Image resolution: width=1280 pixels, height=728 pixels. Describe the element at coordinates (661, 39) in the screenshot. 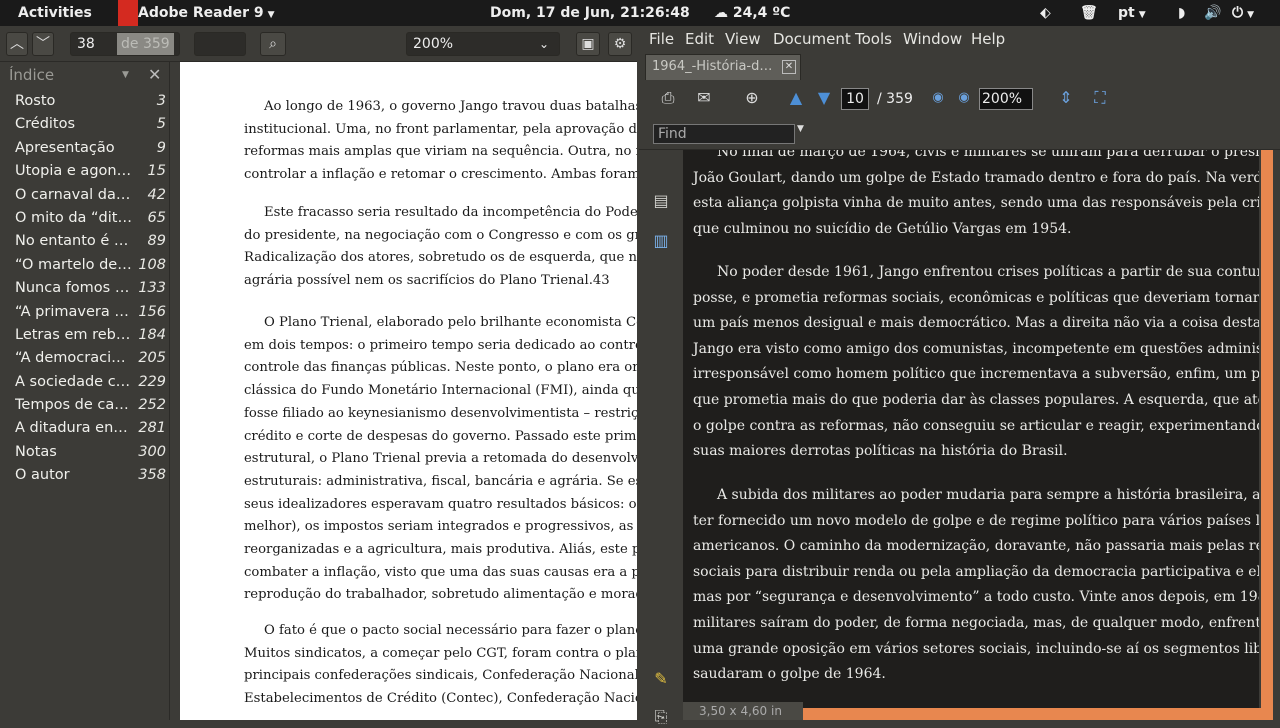

I see `menu-file: File` at that location.